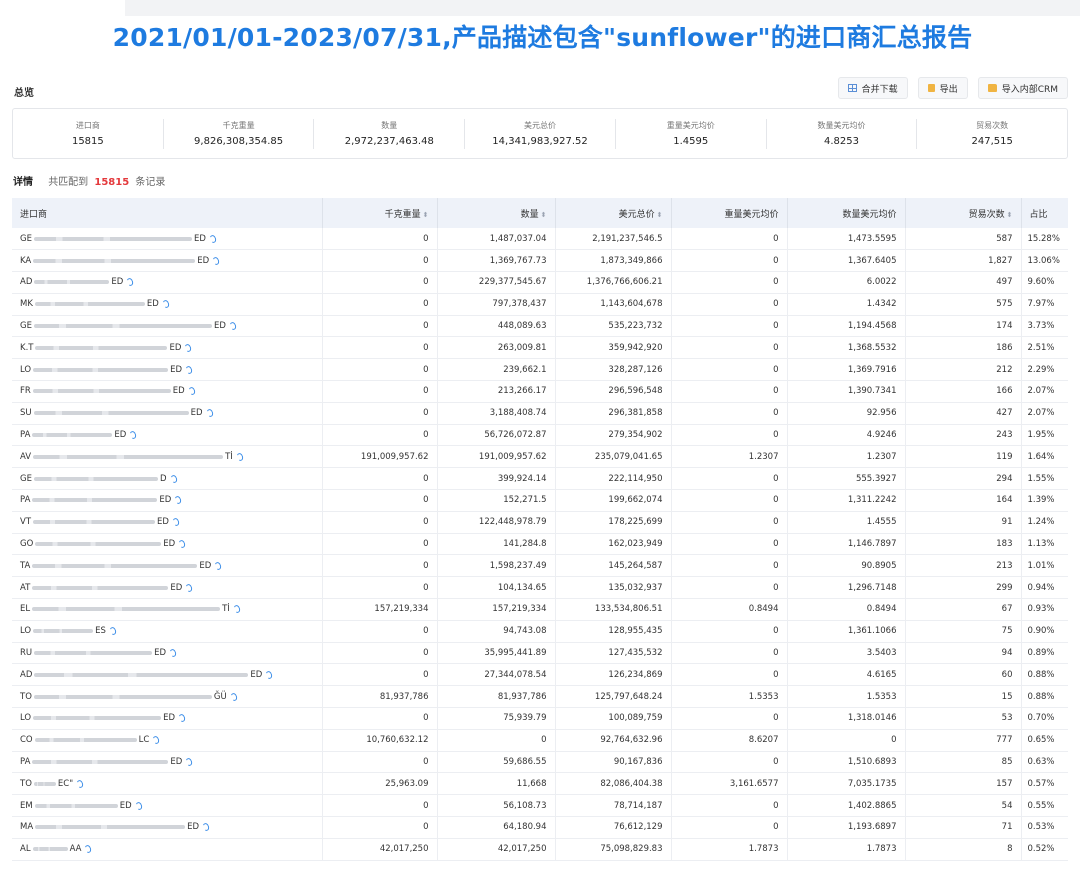  What do you see at coordinates (167, 784) in the screenshot?
I see `importer-name-cell: TO EC"` at bounding box center [167, 784].